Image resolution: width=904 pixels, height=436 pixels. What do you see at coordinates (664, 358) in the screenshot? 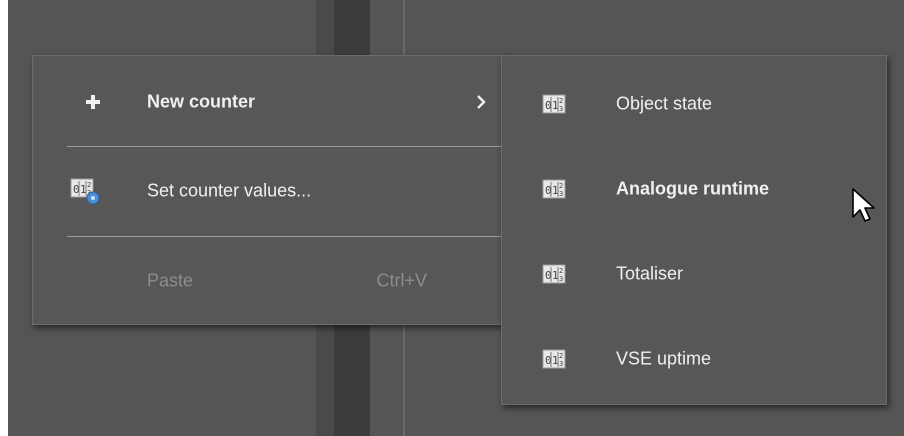
I see `submenu-item-label: VSE uptime` at bounding box center [664, 358].